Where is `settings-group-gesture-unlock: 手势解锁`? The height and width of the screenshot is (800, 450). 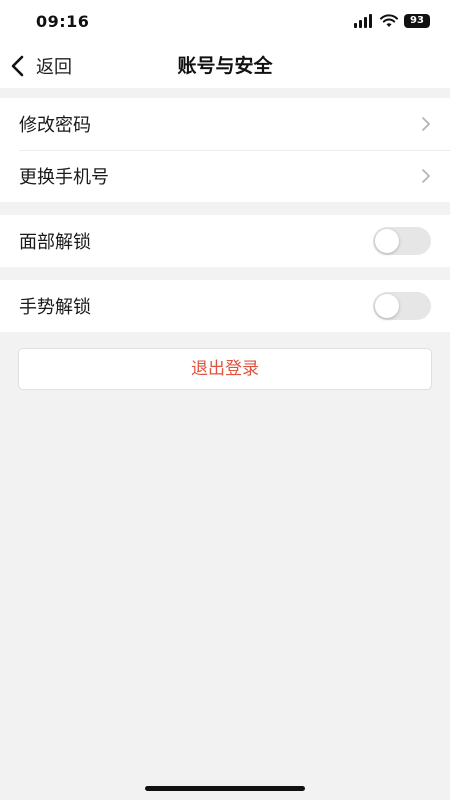 settings-group-gesture-unlock: 手势解锁 is located at coordinates (225, 306).